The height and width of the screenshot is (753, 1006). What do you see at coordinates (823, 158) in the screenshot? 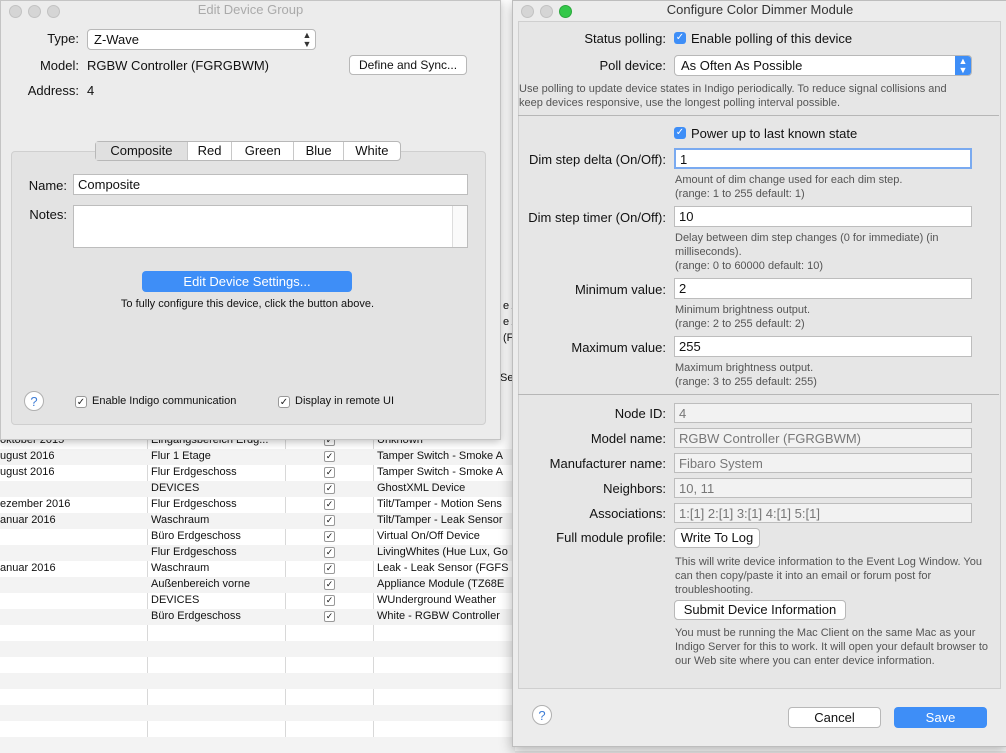
I see `dim-delta-input: 1` at bounding box center [823, 158].